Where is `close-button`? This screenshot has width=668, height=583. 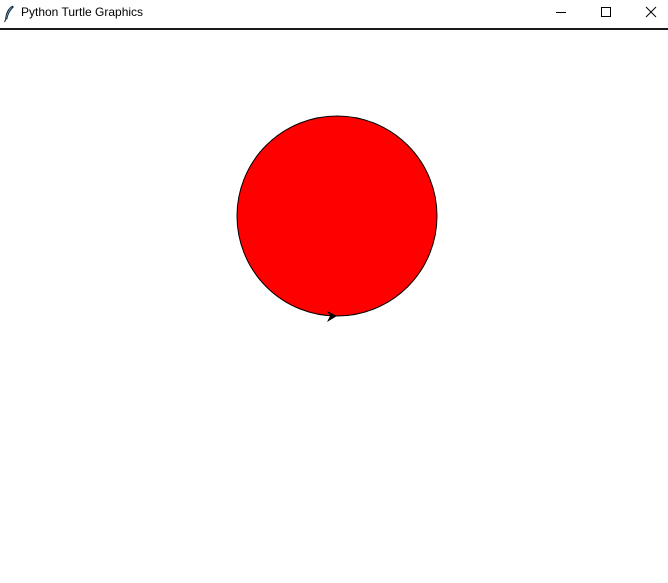 close-button is located at coordinates (648, 14).